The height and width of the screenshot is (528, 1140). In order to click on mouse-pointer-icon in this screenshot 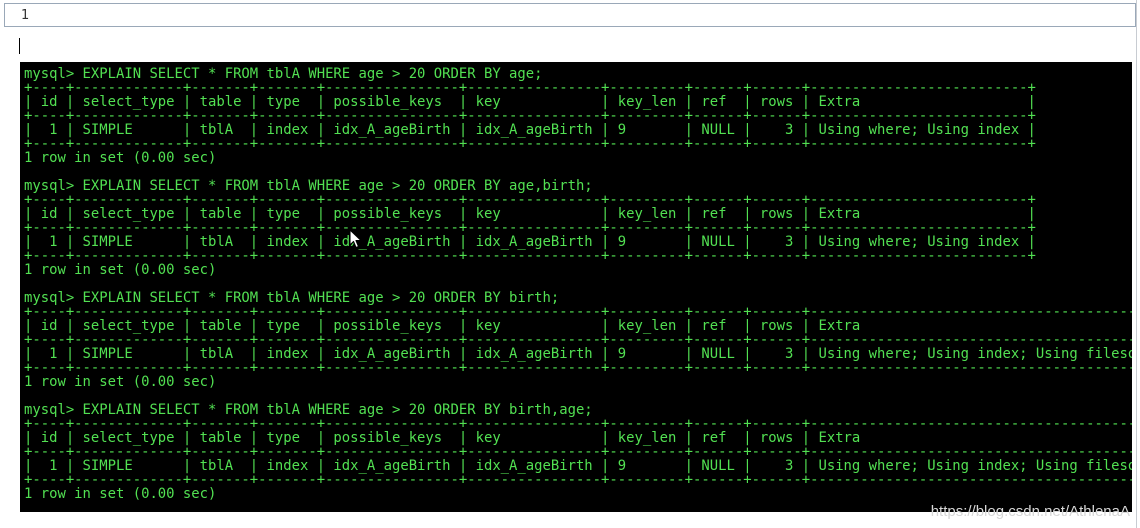, I will do `click(355, 239)`.